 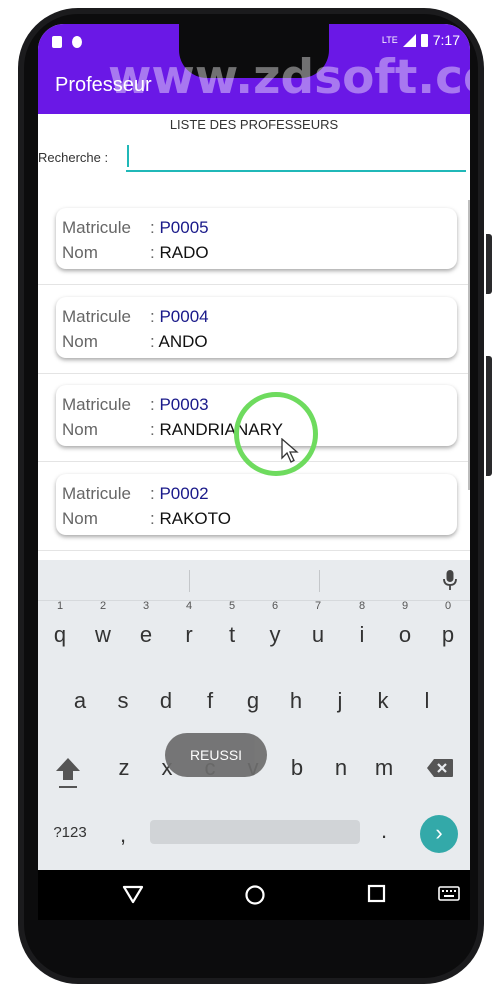 What do you see at coordinates (77, 42) in the screenshot?
I see `sync-icon` at bounding box center [77, 42].